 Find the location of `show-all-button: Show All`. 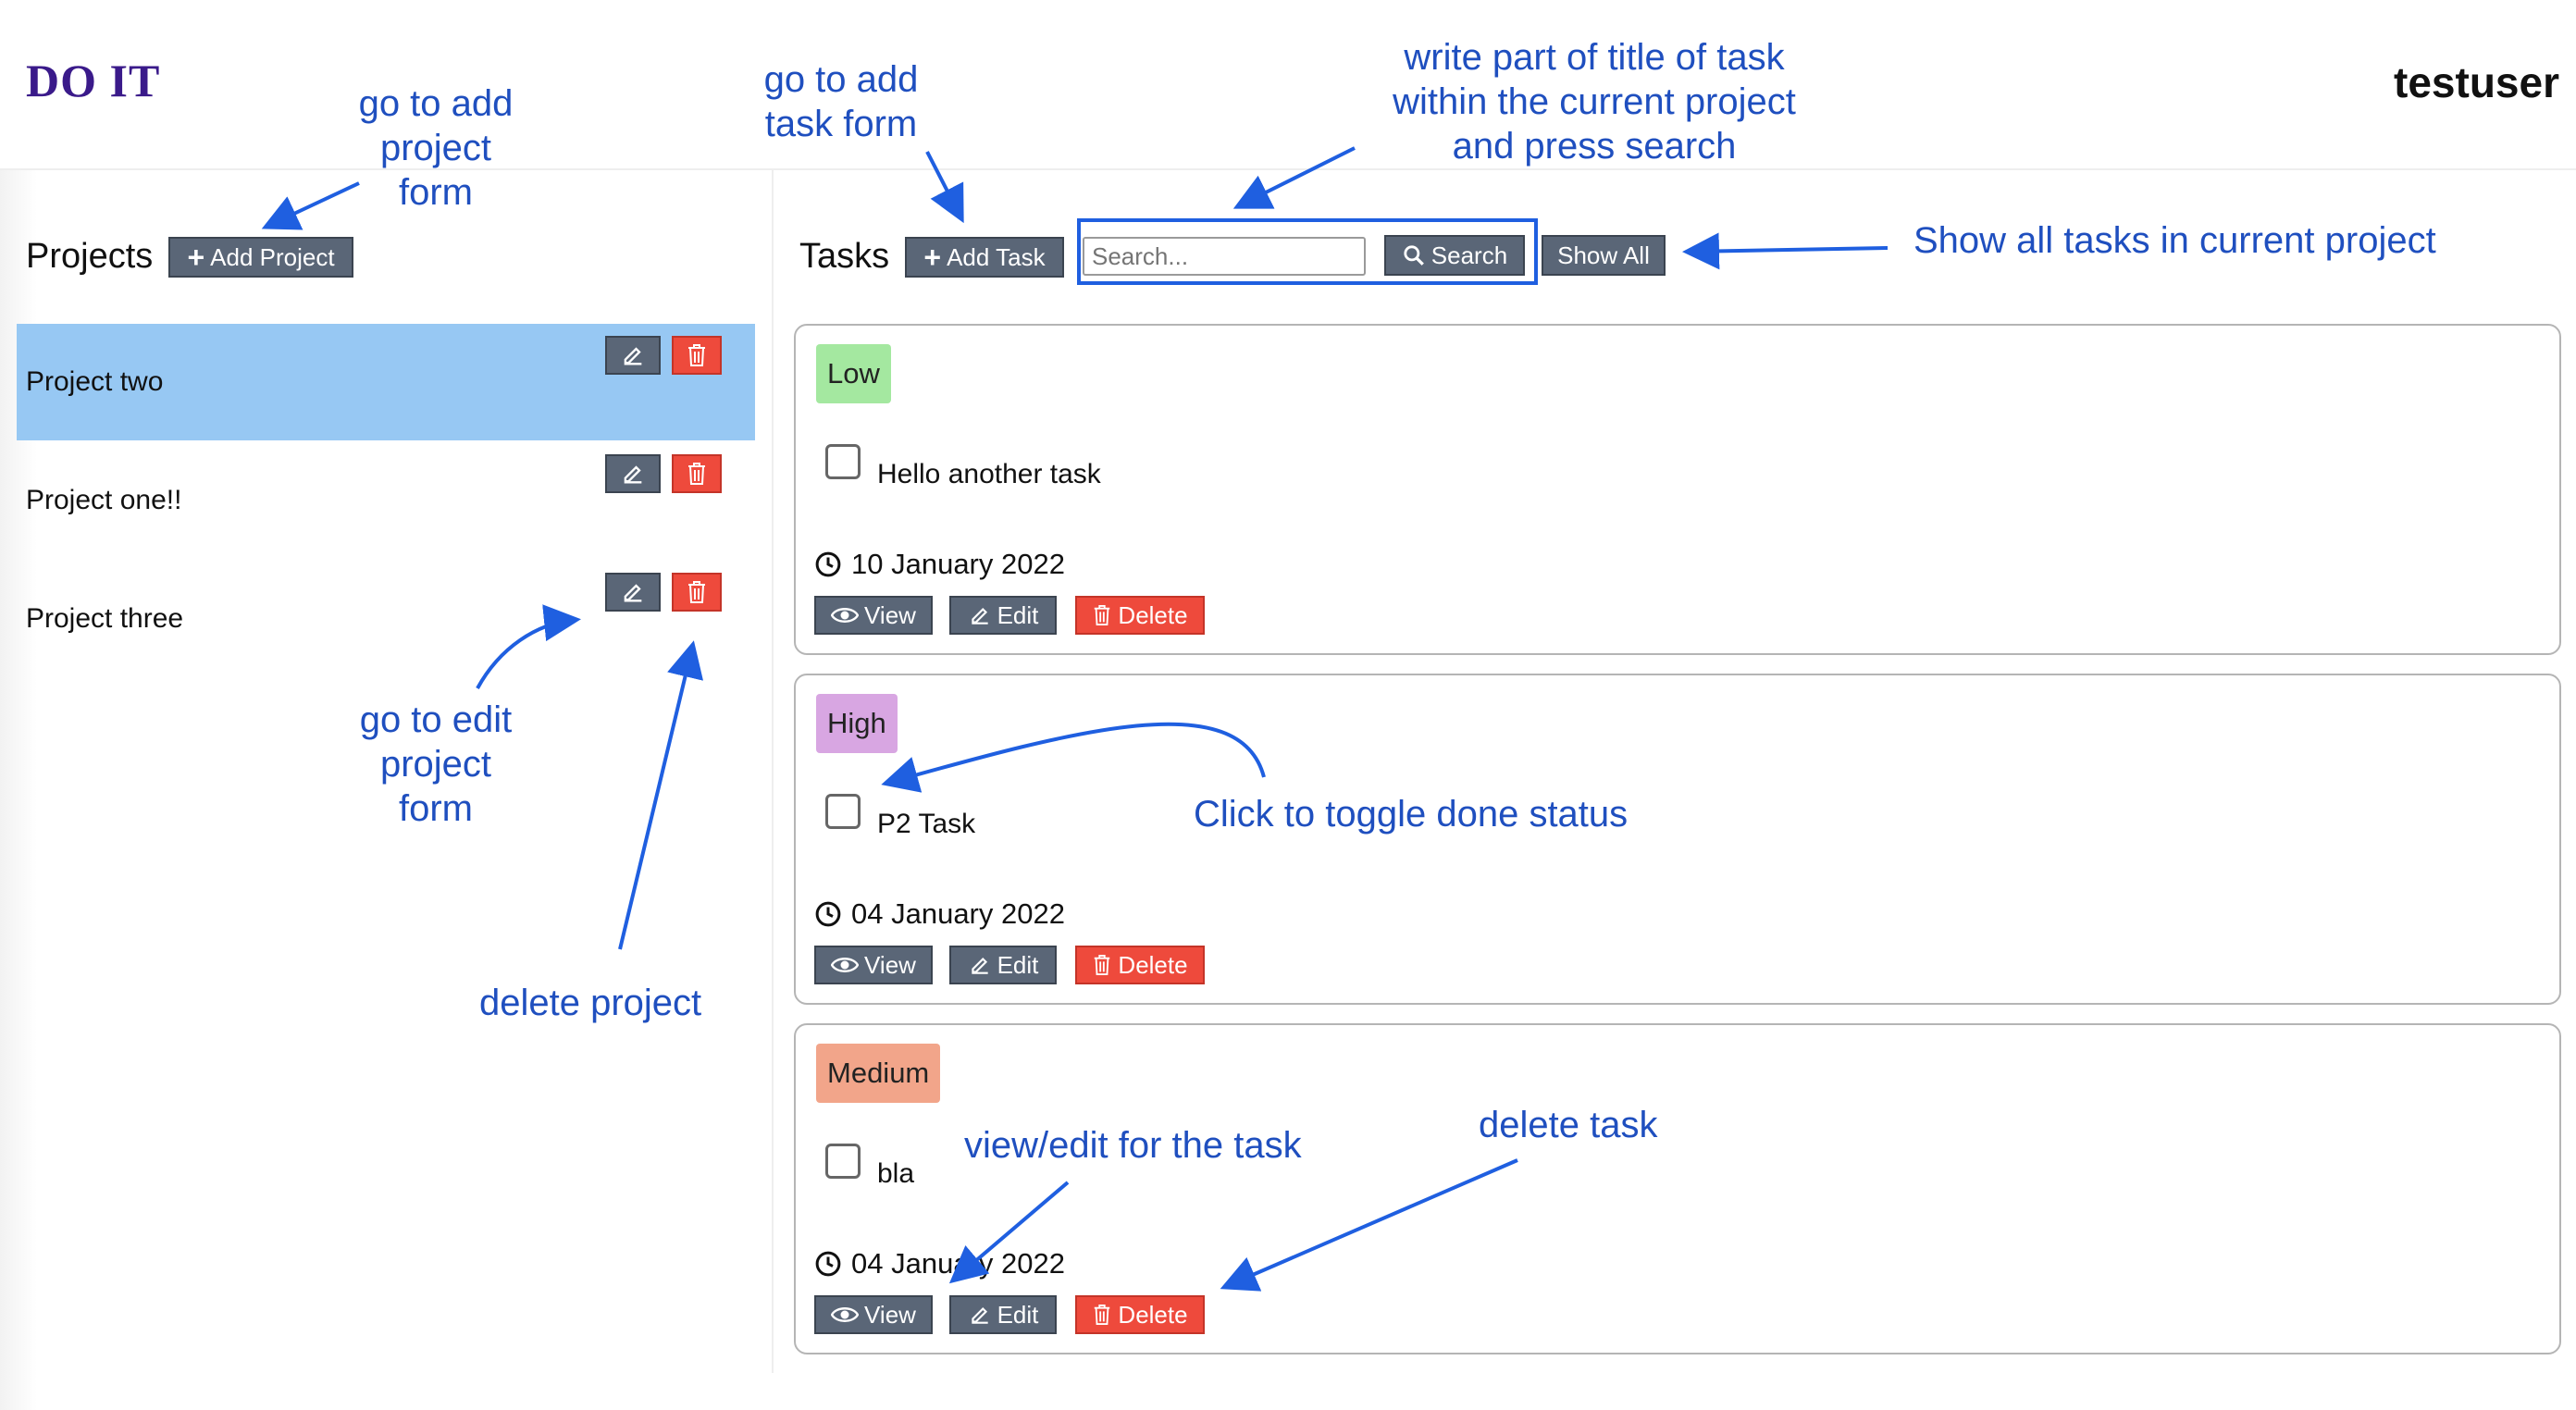

show-all-button: Show All is located at coordinates (1604, 256).